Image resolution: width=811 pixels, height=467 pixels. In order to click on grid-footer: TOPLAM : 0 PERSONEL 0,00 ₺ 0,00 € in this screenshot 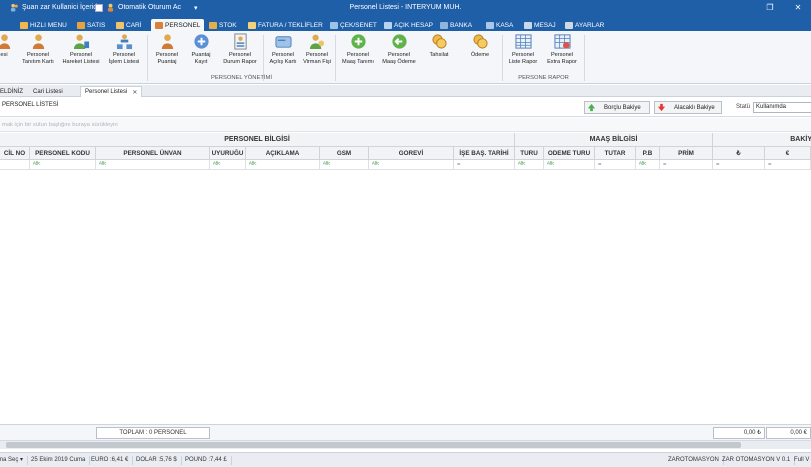, I will do `click(405, 432)`.